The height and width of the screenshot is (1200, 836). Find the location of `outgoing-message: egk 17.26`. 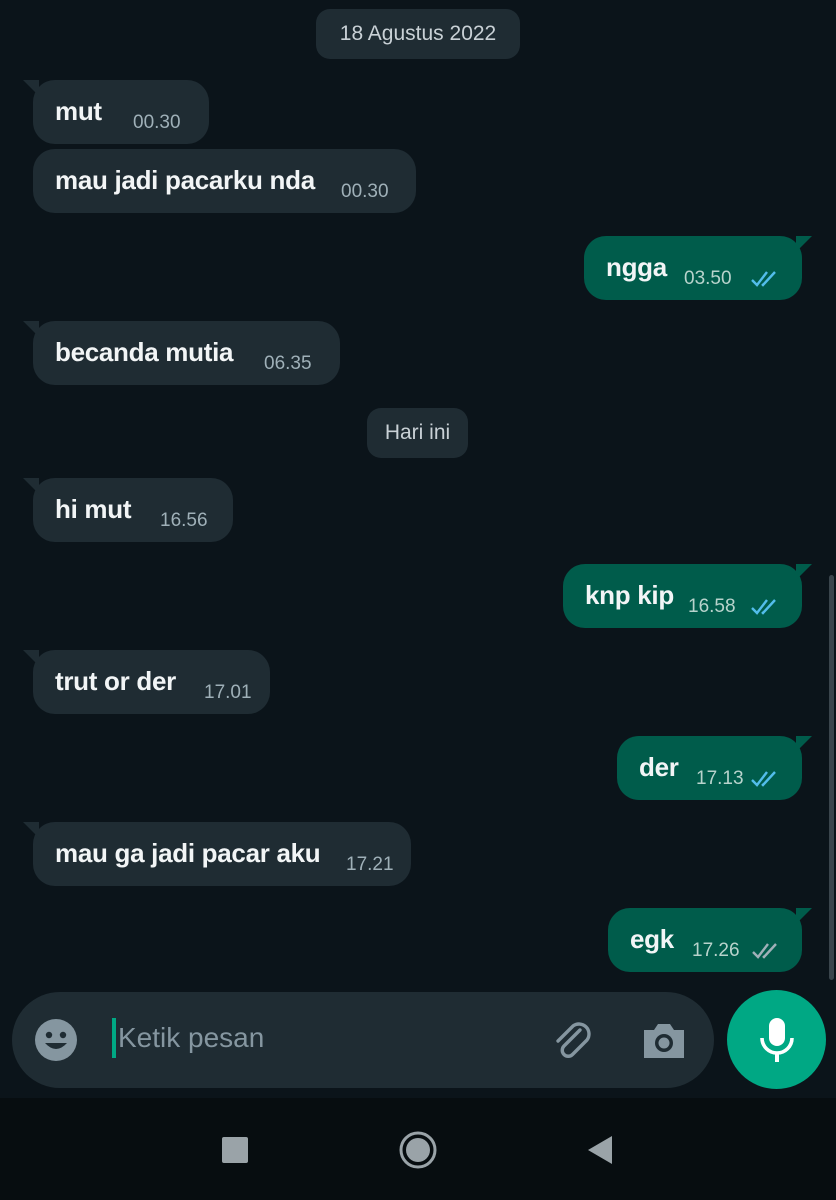

outgoing-message: egk 17.26 is located at coordinates (710, 940).